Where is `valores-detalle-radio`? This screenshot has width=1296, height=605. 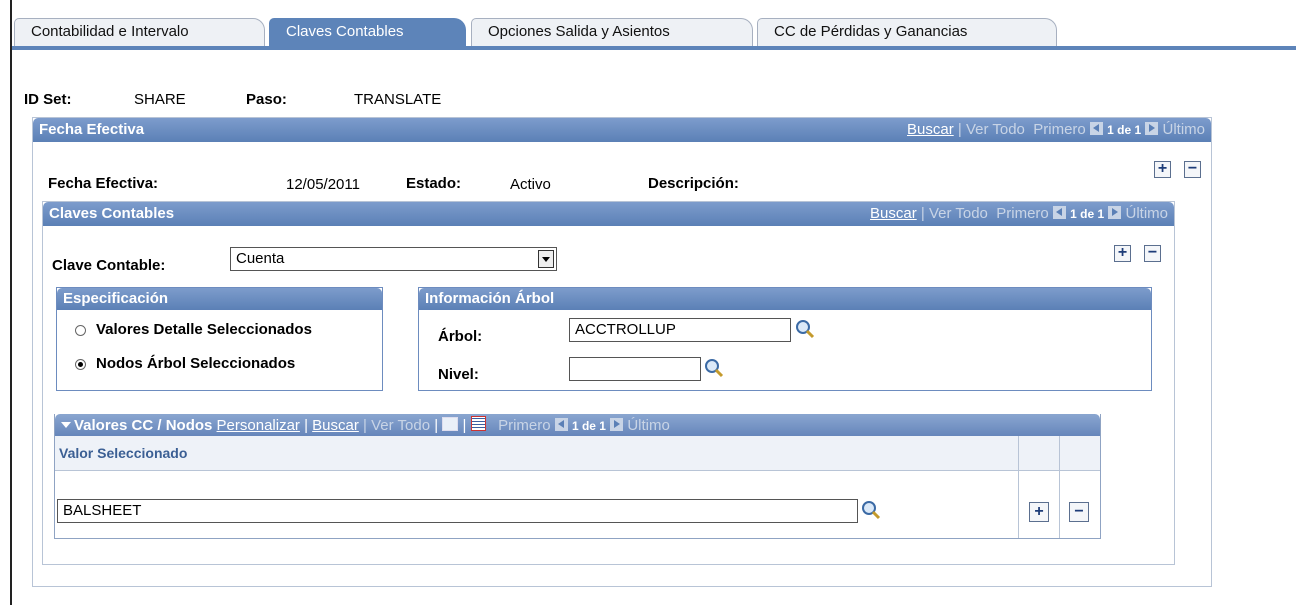 valores-detalle-radio is located at coordinates (80, 330).